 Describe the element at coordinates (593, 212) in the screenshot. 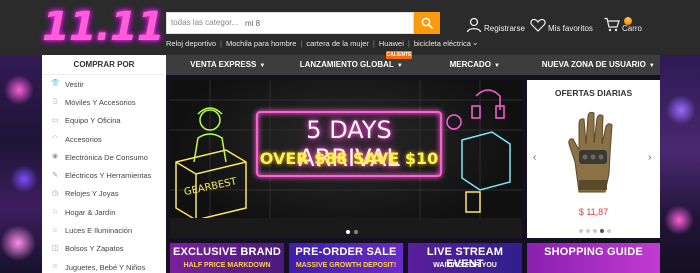

I see `deal-price: $ 11,87` at that location.